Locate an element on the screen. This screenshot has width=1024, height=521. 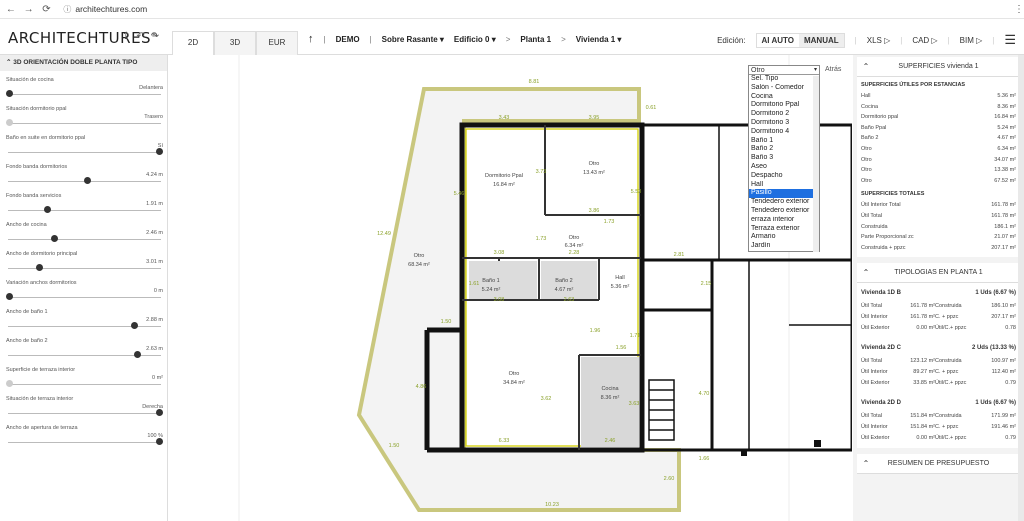
room-type-option: Dormitorio 4 is located at coordinates (784, 132).